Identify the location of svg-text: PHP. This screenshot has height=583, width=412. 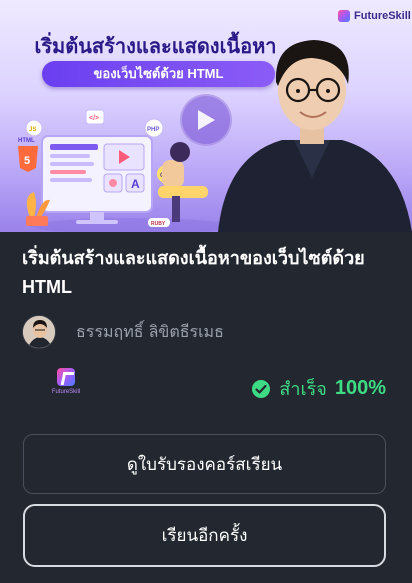
(153, 130).